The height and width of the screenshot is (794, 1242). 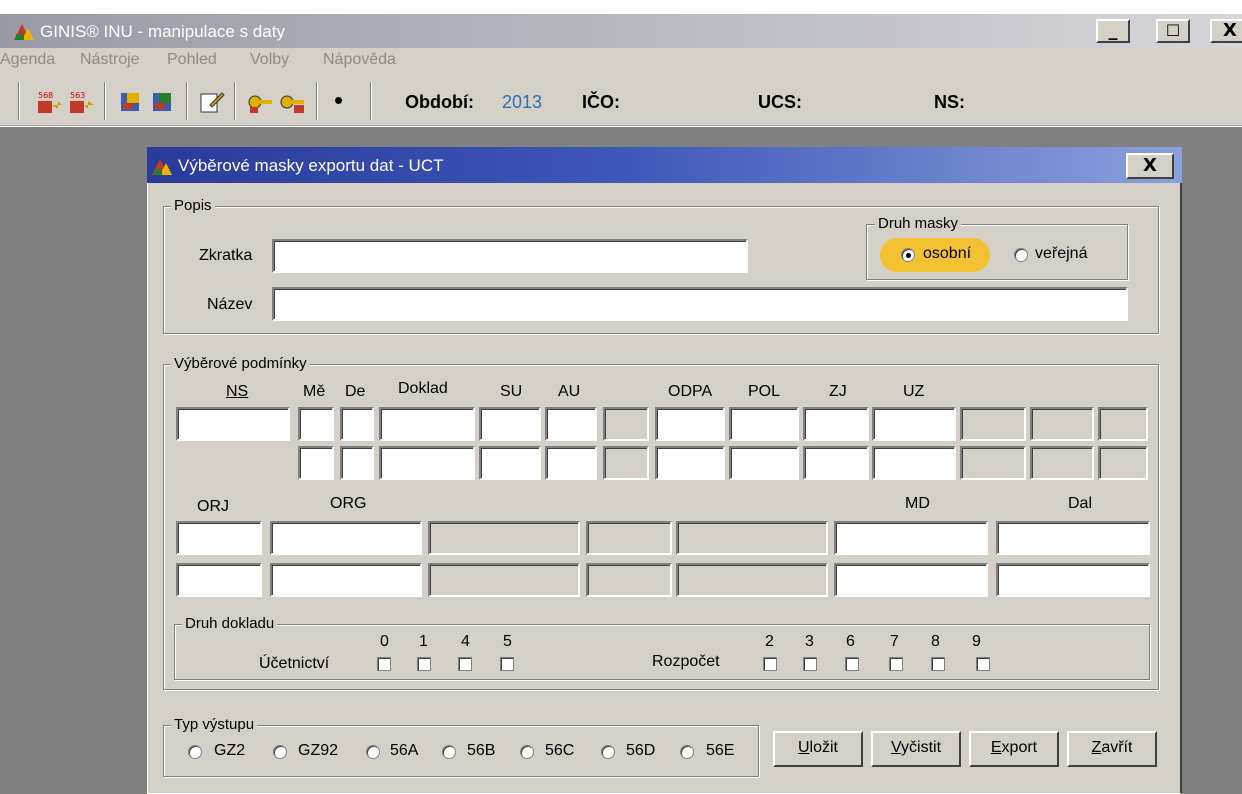 What do you see at coordinates (1173, 31) in the screenshot?
I see `maximize-button: ☐` at bounding box center [1173, 31].